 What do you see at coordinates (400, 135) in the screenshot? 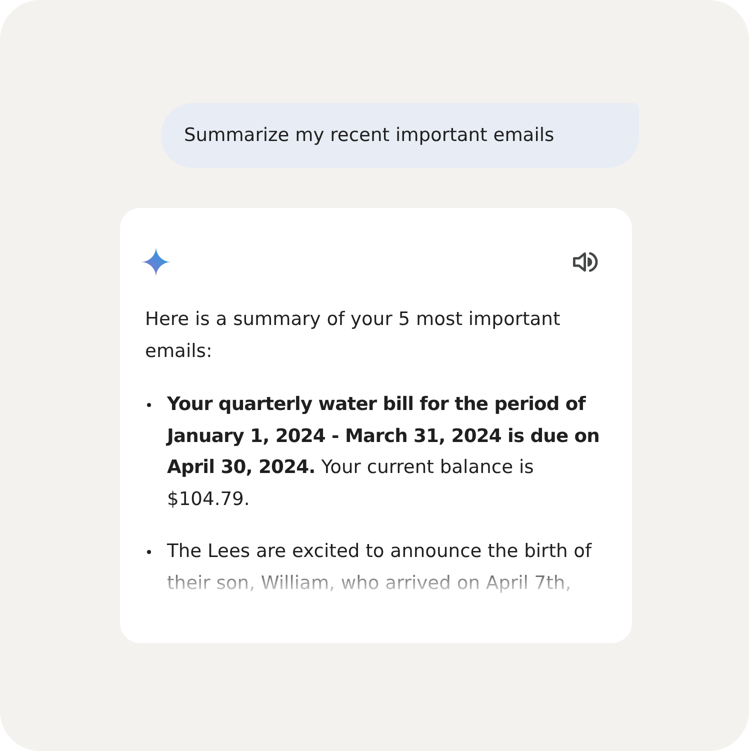
I see `user-message: Summarize my recent important emails` at bounding box center [400, 135].